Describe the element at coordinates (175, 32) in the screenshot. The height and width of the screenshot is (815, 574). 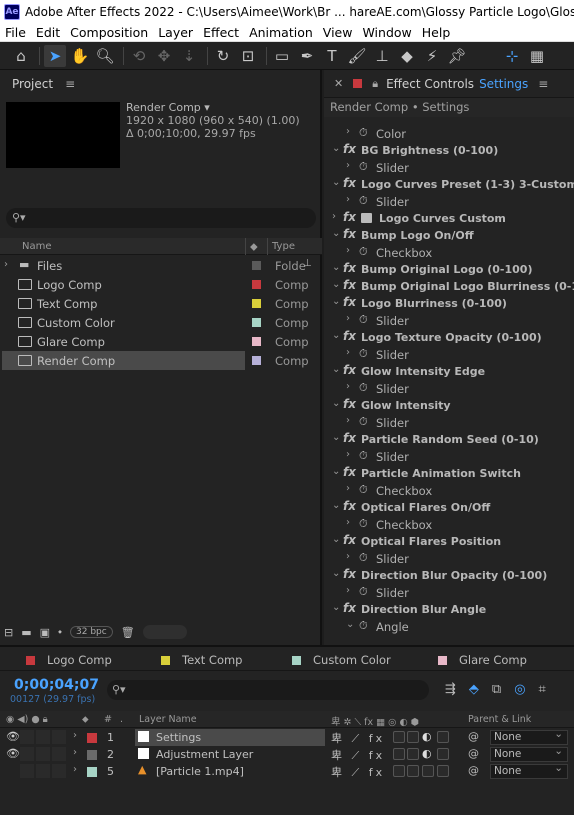
I see `menu-layer: Layer` at that location.